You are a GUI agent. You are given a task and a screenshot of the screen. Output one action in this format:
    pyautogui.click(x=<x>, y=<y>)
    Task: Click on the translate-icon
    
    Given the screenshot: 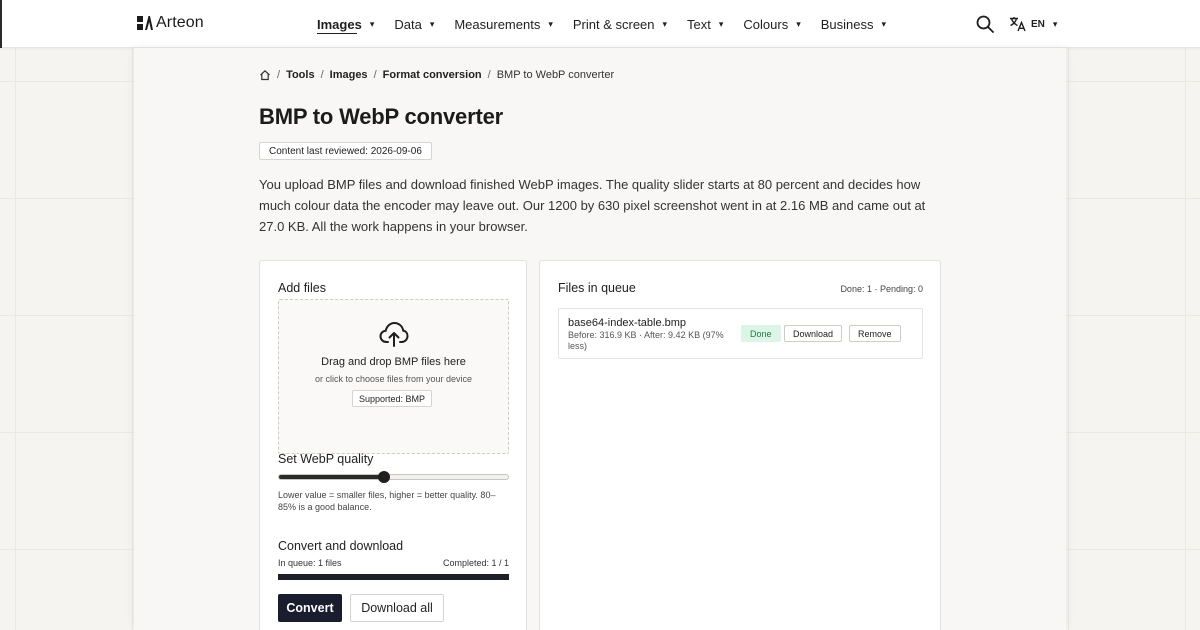 What is the action you would take?
    pyautogui.click(x=1018, y=24)
    